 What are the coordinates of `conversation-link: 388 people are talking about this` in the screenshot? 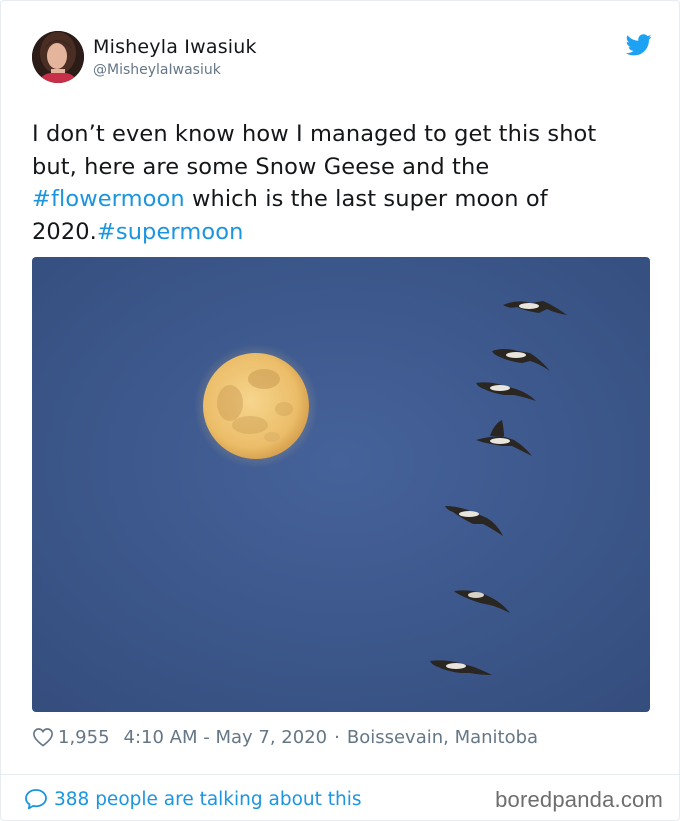 It's located at (193, 799).